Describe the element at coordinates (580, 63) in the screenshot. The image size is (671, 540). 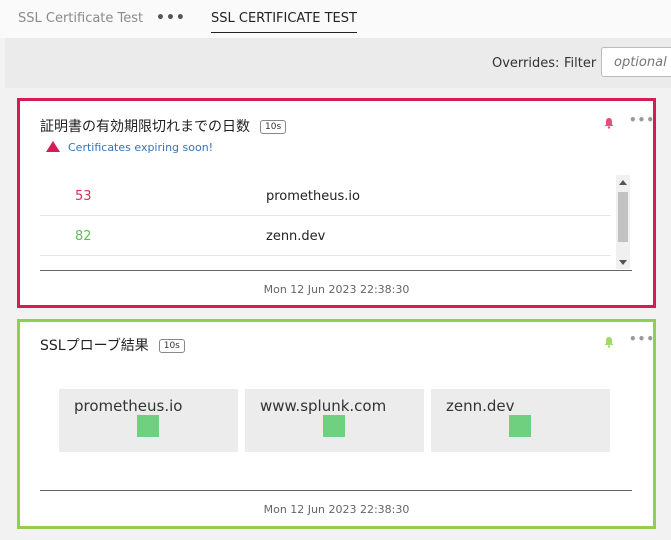
I see `filter-label: Filter` at that location.